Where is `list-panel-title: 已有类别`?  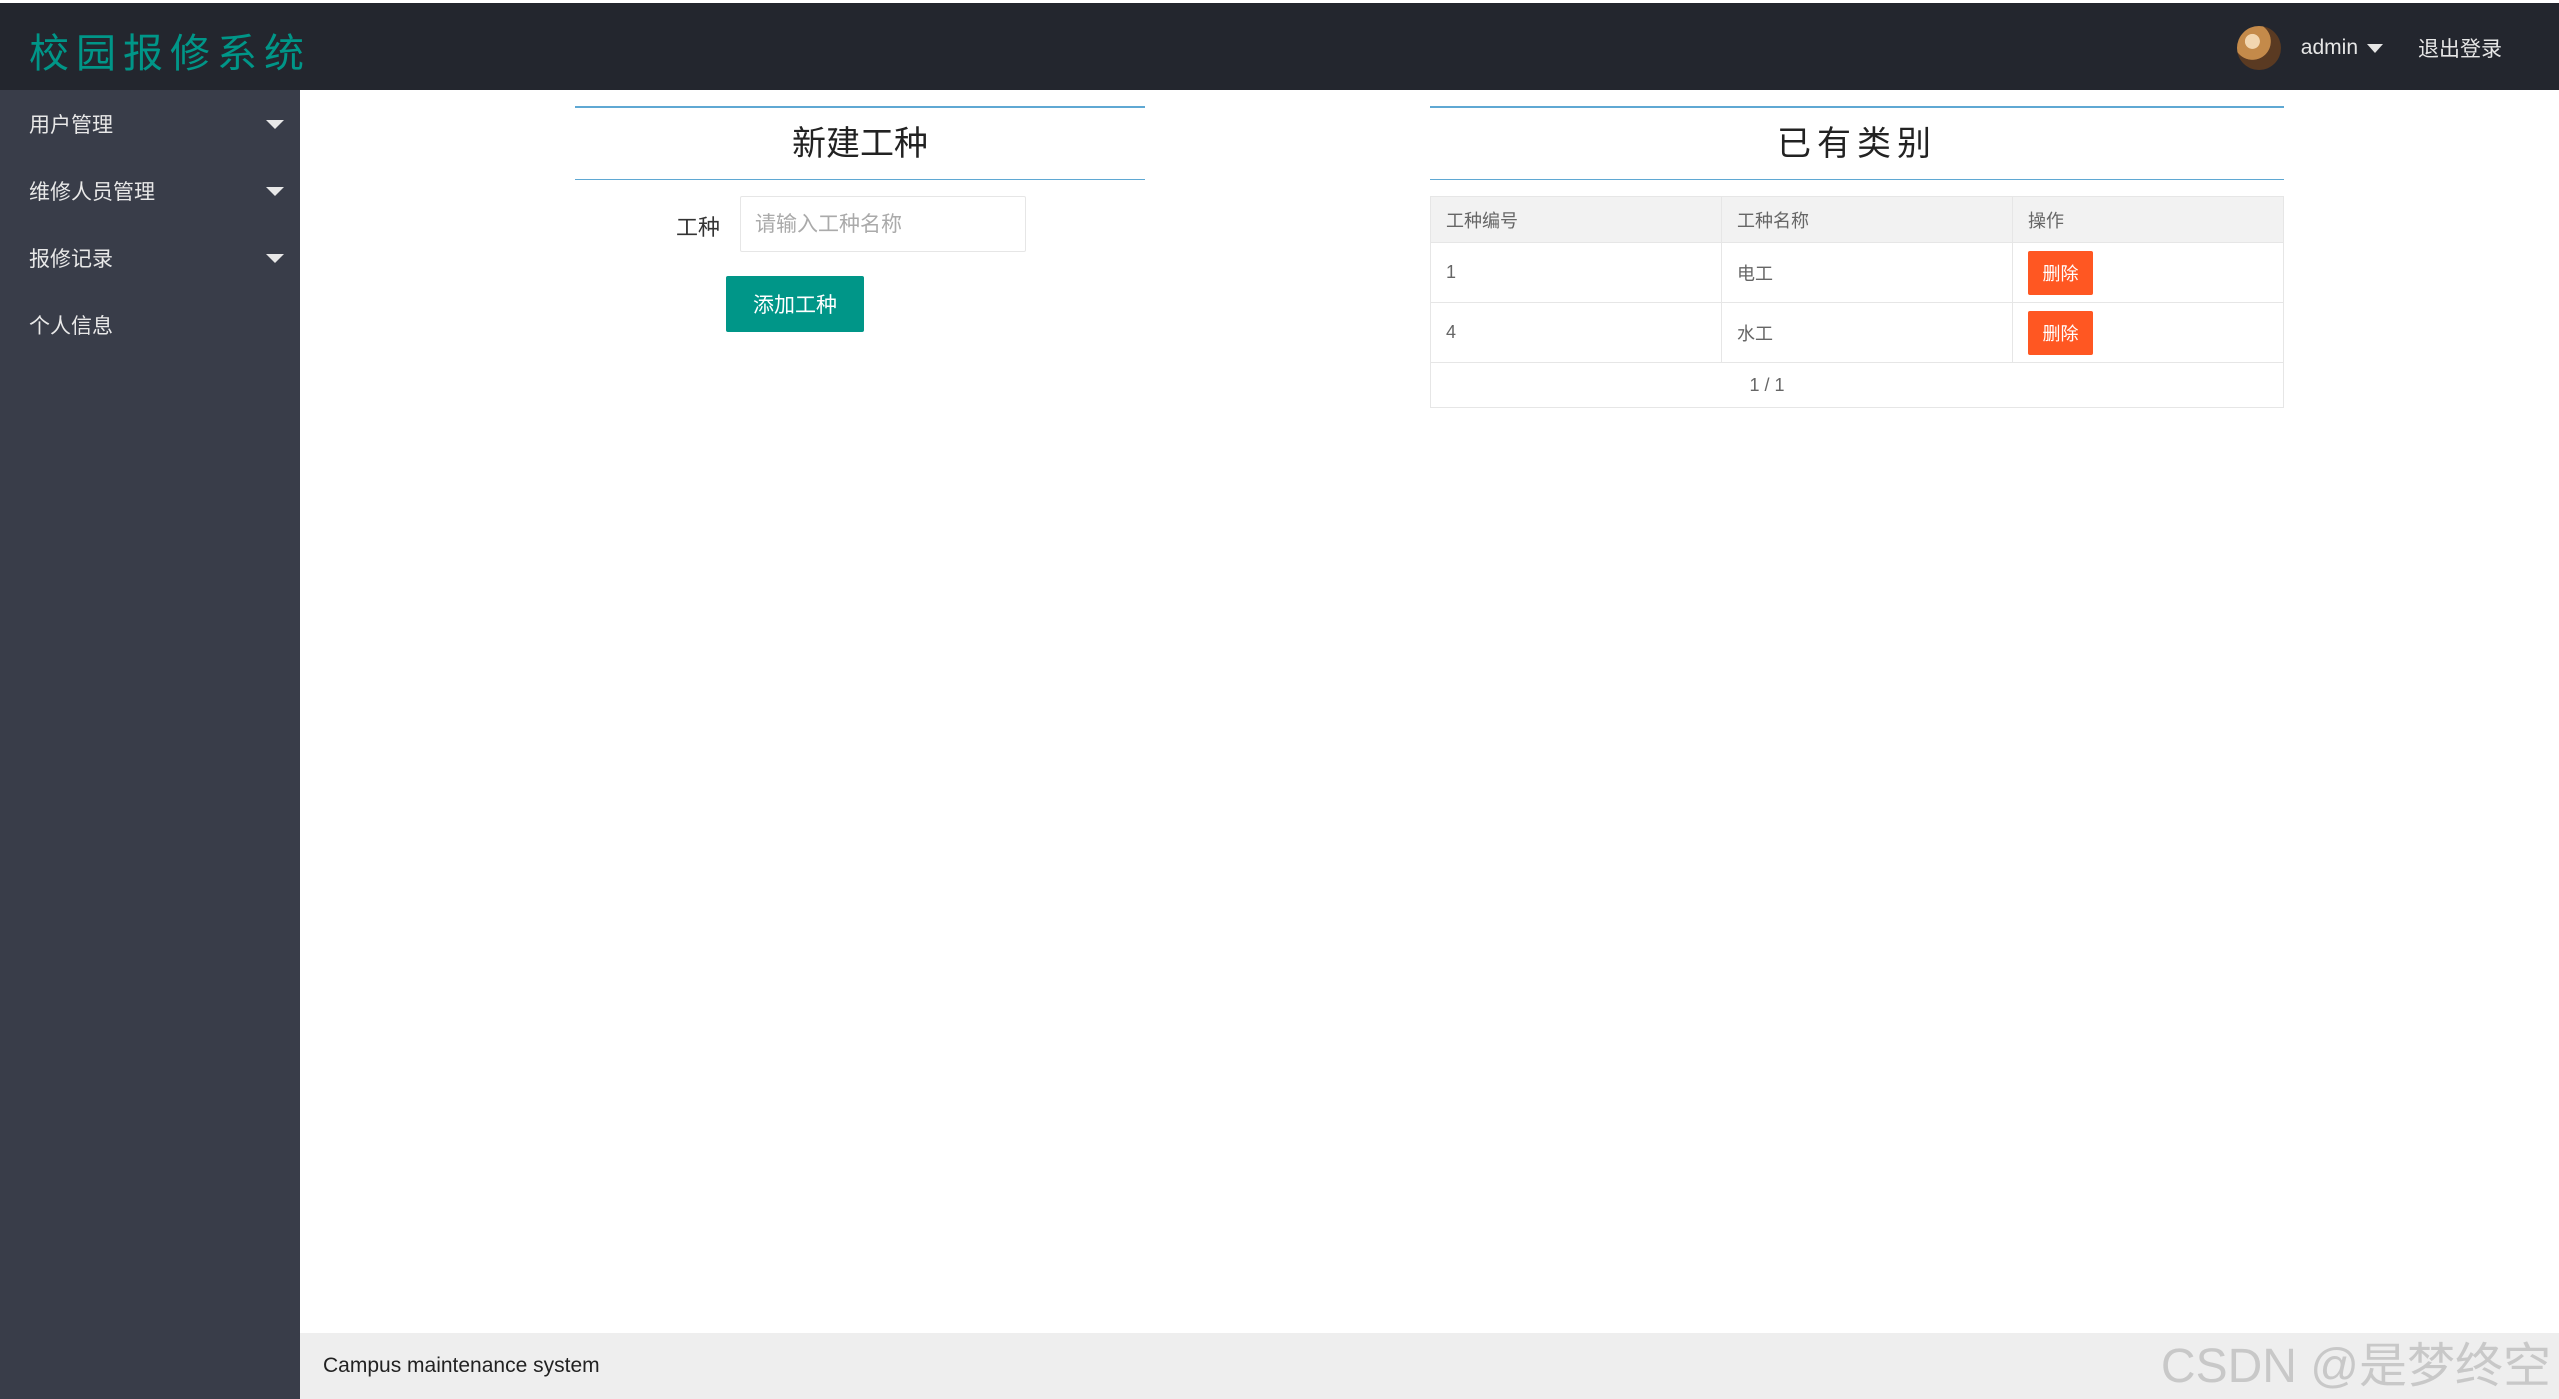
list-panel-title: 已有类别 is located at coordinates (1857, 143).